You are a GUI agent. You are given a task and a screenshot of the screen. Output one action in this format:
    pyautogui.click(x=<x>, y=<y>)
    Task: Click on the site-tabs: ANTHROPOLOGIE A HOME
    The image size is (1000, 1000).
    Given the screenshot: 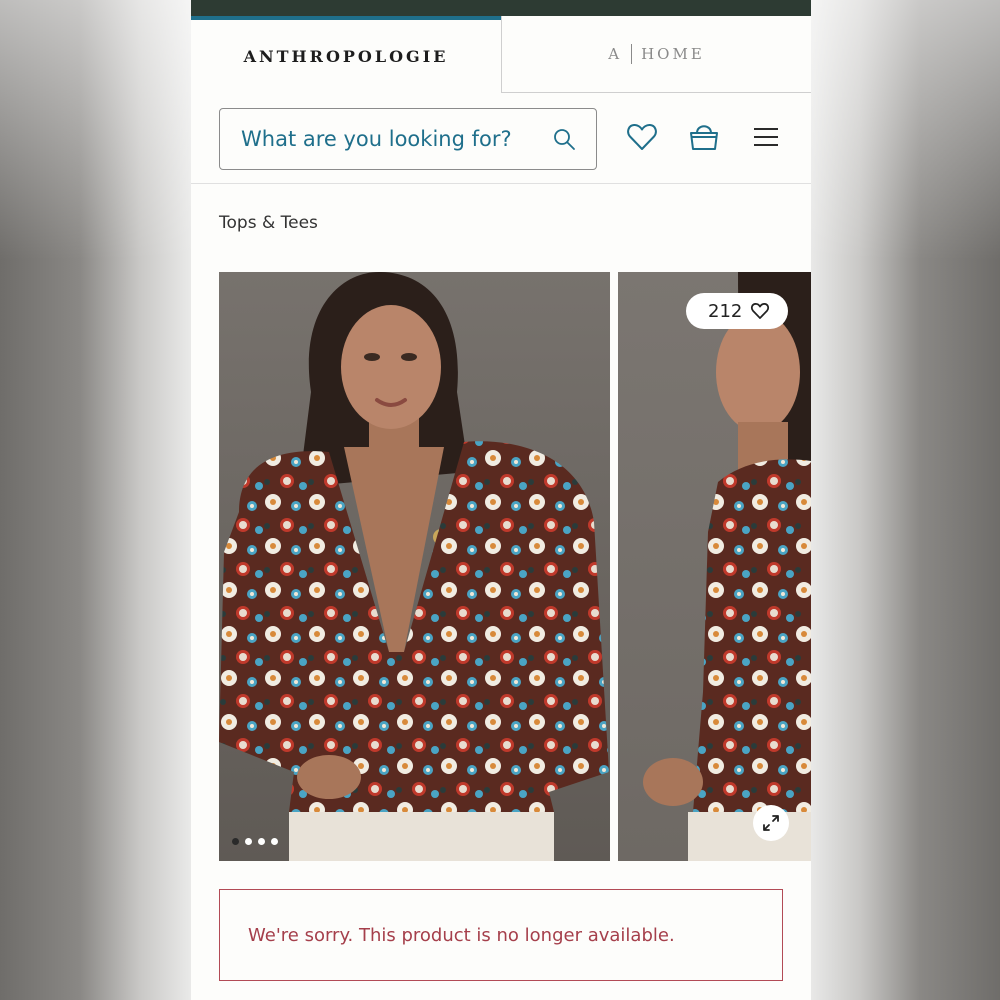 What is the action you would take?
    pyautogui.click(x=501, y=54)
    